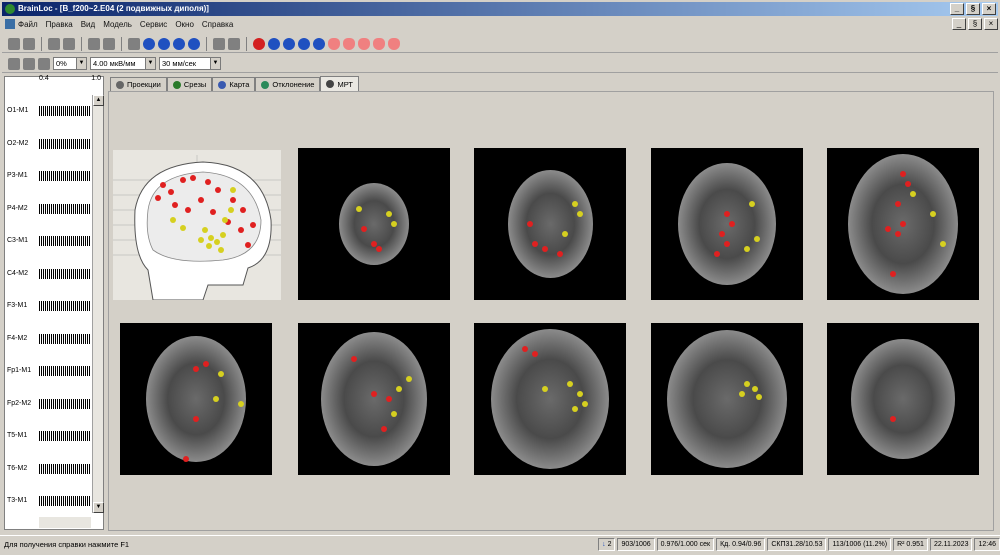 This screenshot has width=1000, height=555. What do you see at coordinates (29, 43) in the screenshot?
I see `print-icon` at bounding box center [29, 43].